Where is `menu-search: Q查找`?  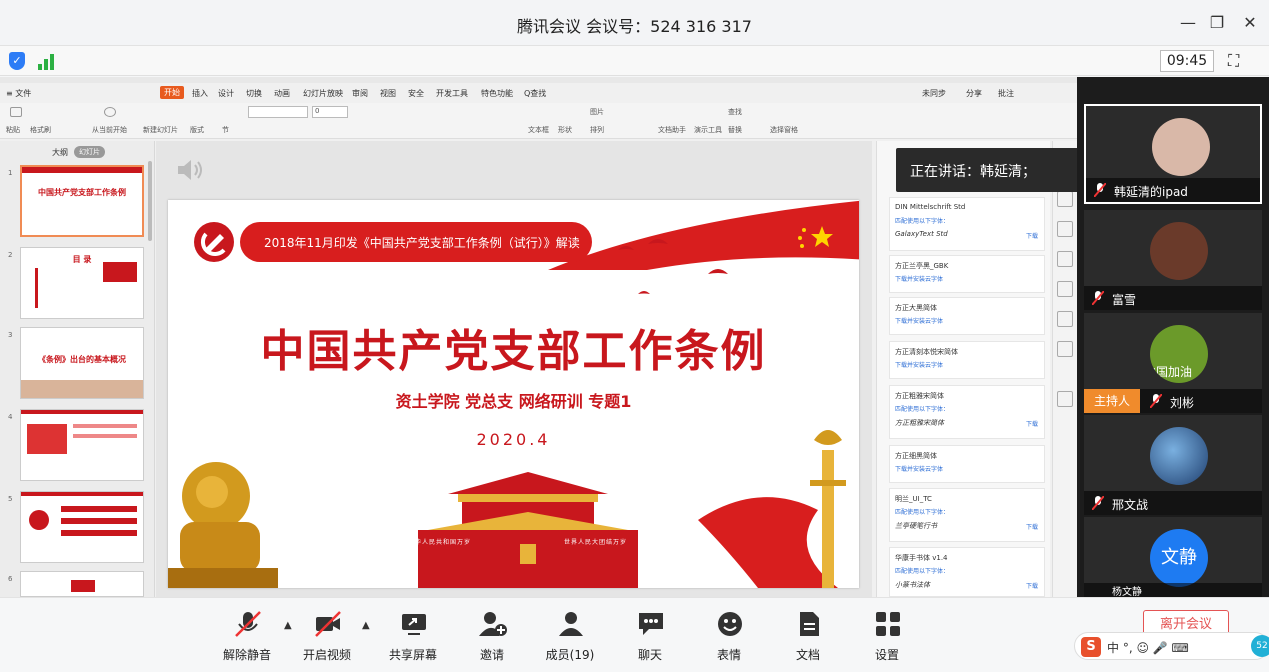
menu-search: Q查找 is located at coordinates (535, 93).